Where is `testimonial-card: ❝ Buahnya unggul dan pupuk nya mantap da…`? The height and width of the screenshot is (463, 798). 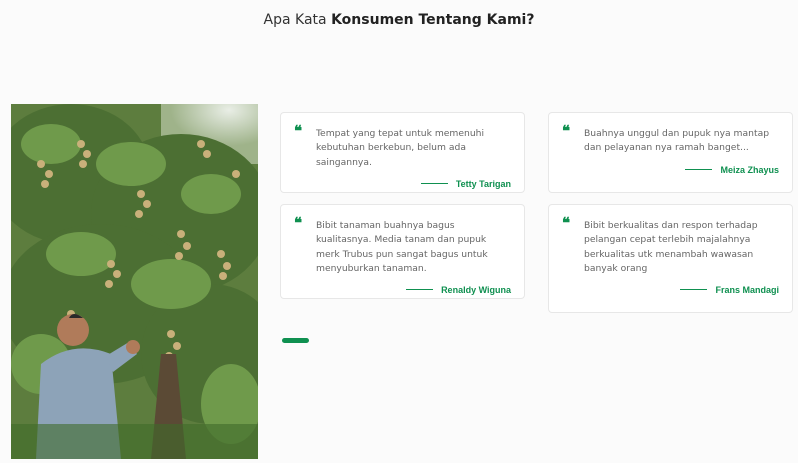 testimonial-card: ❝ Buahnya unggul dan pupuk nya mantap da… is located at coordinates (670, 152).